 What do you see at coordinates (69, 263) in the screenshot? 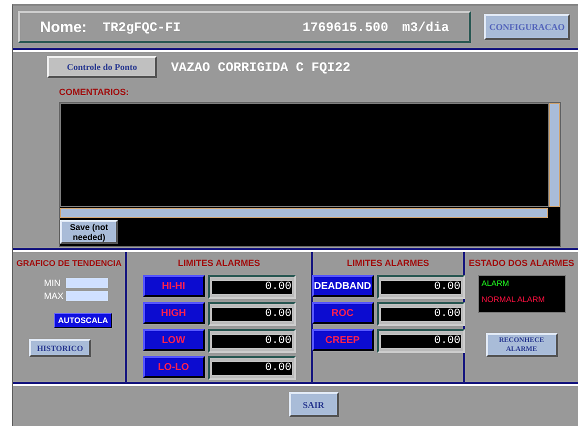
I see `trend-title: GRAFICO DE TENDENCIA` at bounding box center [69, 263].